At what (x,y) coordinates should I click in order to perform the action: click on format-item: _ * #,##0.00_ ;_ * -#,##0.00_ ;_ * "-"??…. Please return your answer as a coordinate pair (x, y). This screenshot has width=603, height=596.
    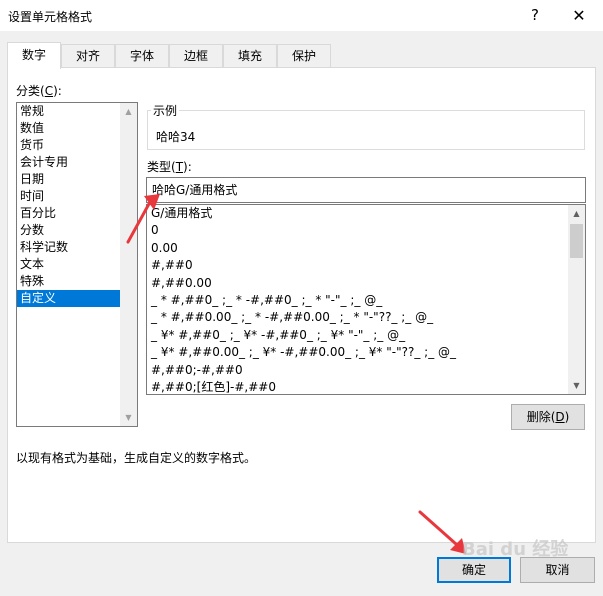
    Looking at the image, I should click on (366, 317).